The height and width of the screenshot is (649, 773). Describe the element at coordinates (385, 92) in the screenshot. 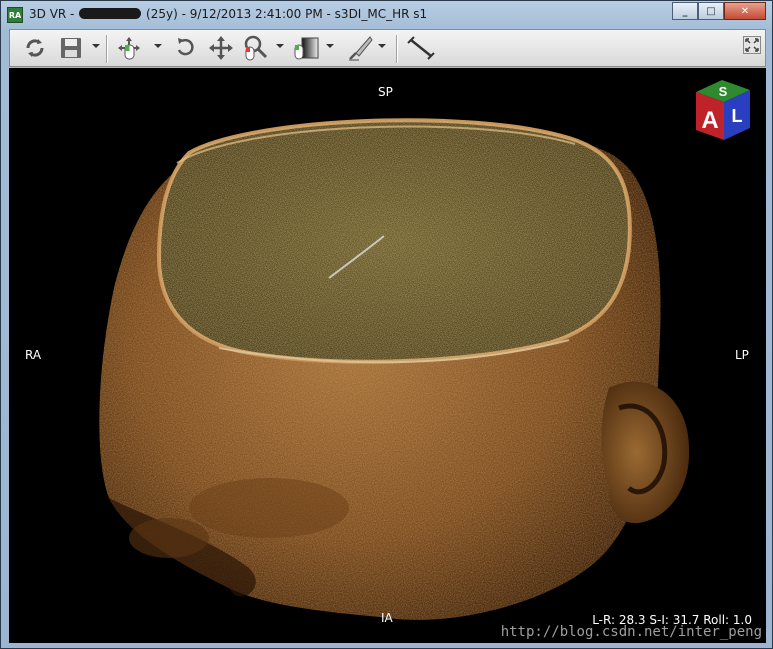

I see `orientation-label-top: SP` at that location.